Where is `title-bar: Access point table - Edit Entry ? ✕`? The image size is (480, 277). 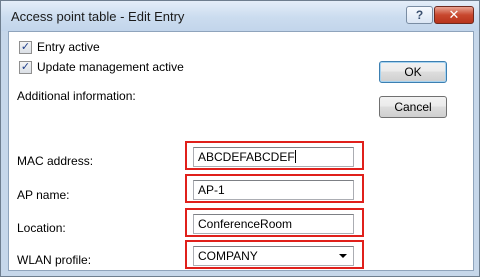 title-bar: Access point table - Edit Entry ? ✕ is located at coordinates (240, 16).